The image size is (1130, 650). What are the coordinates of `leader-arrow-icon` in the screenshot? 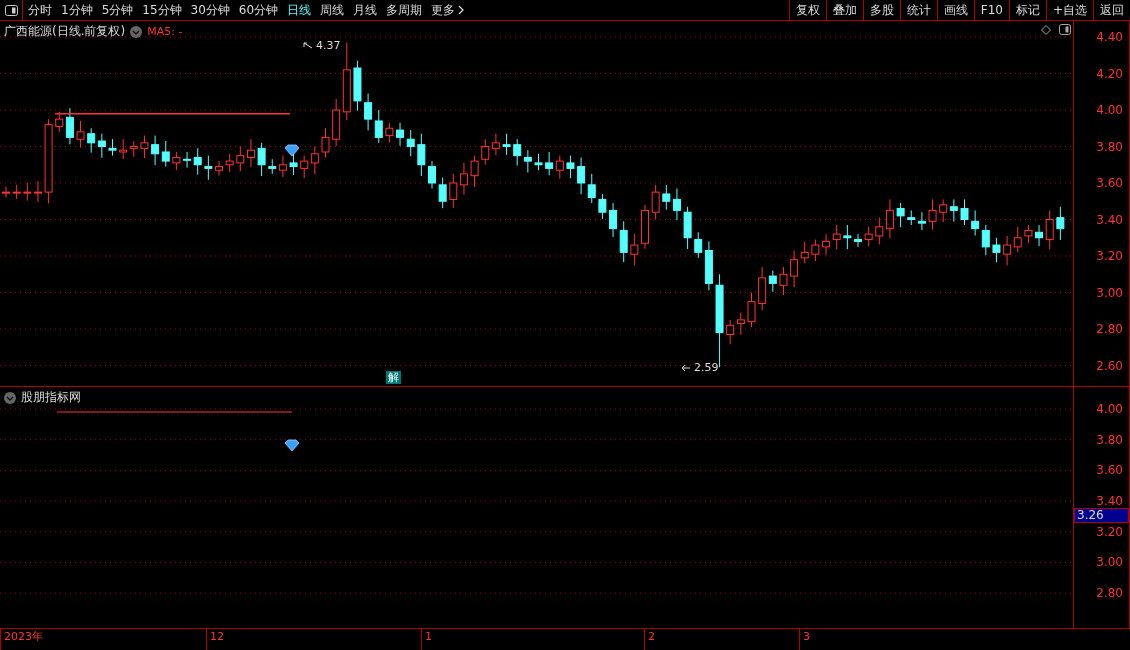 It's located at (308, 46).